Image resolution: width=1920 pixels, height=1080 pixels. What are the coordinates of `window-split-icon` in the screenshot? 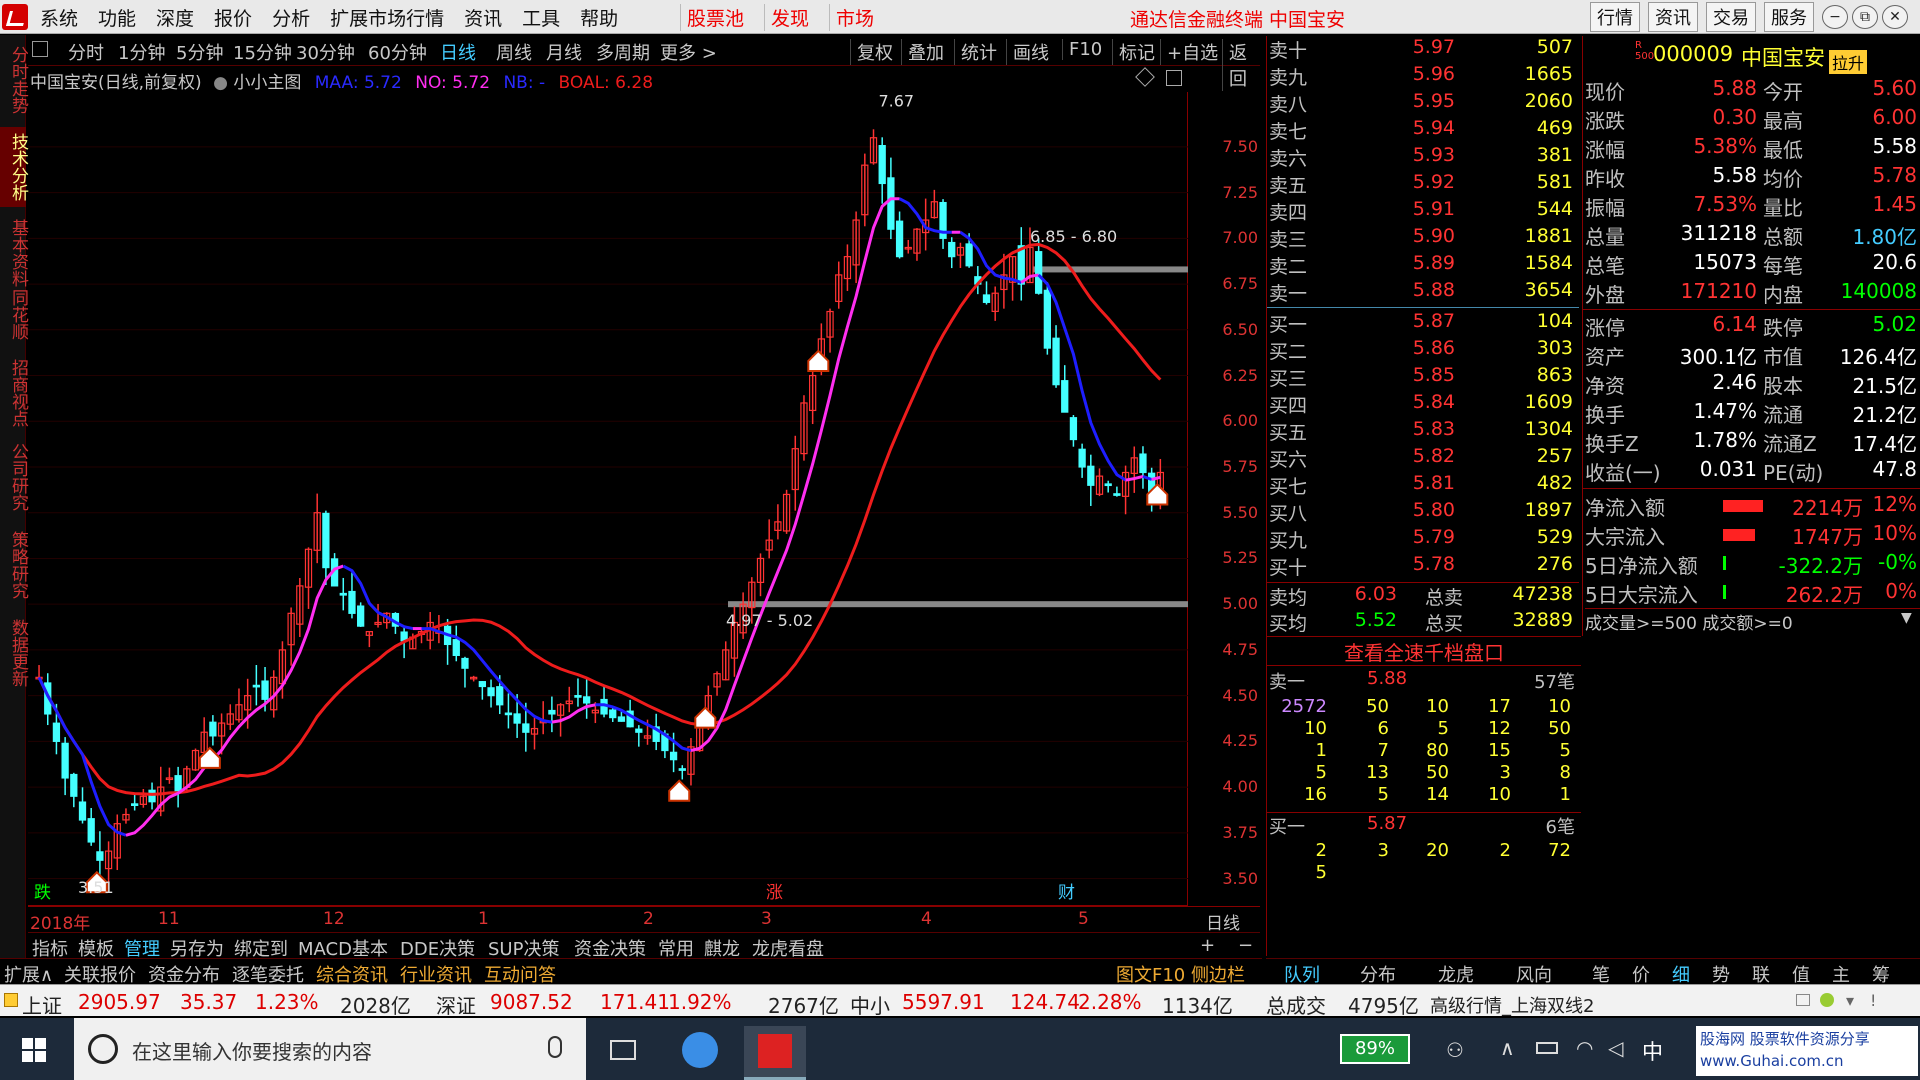 It's located at (1174, 78).